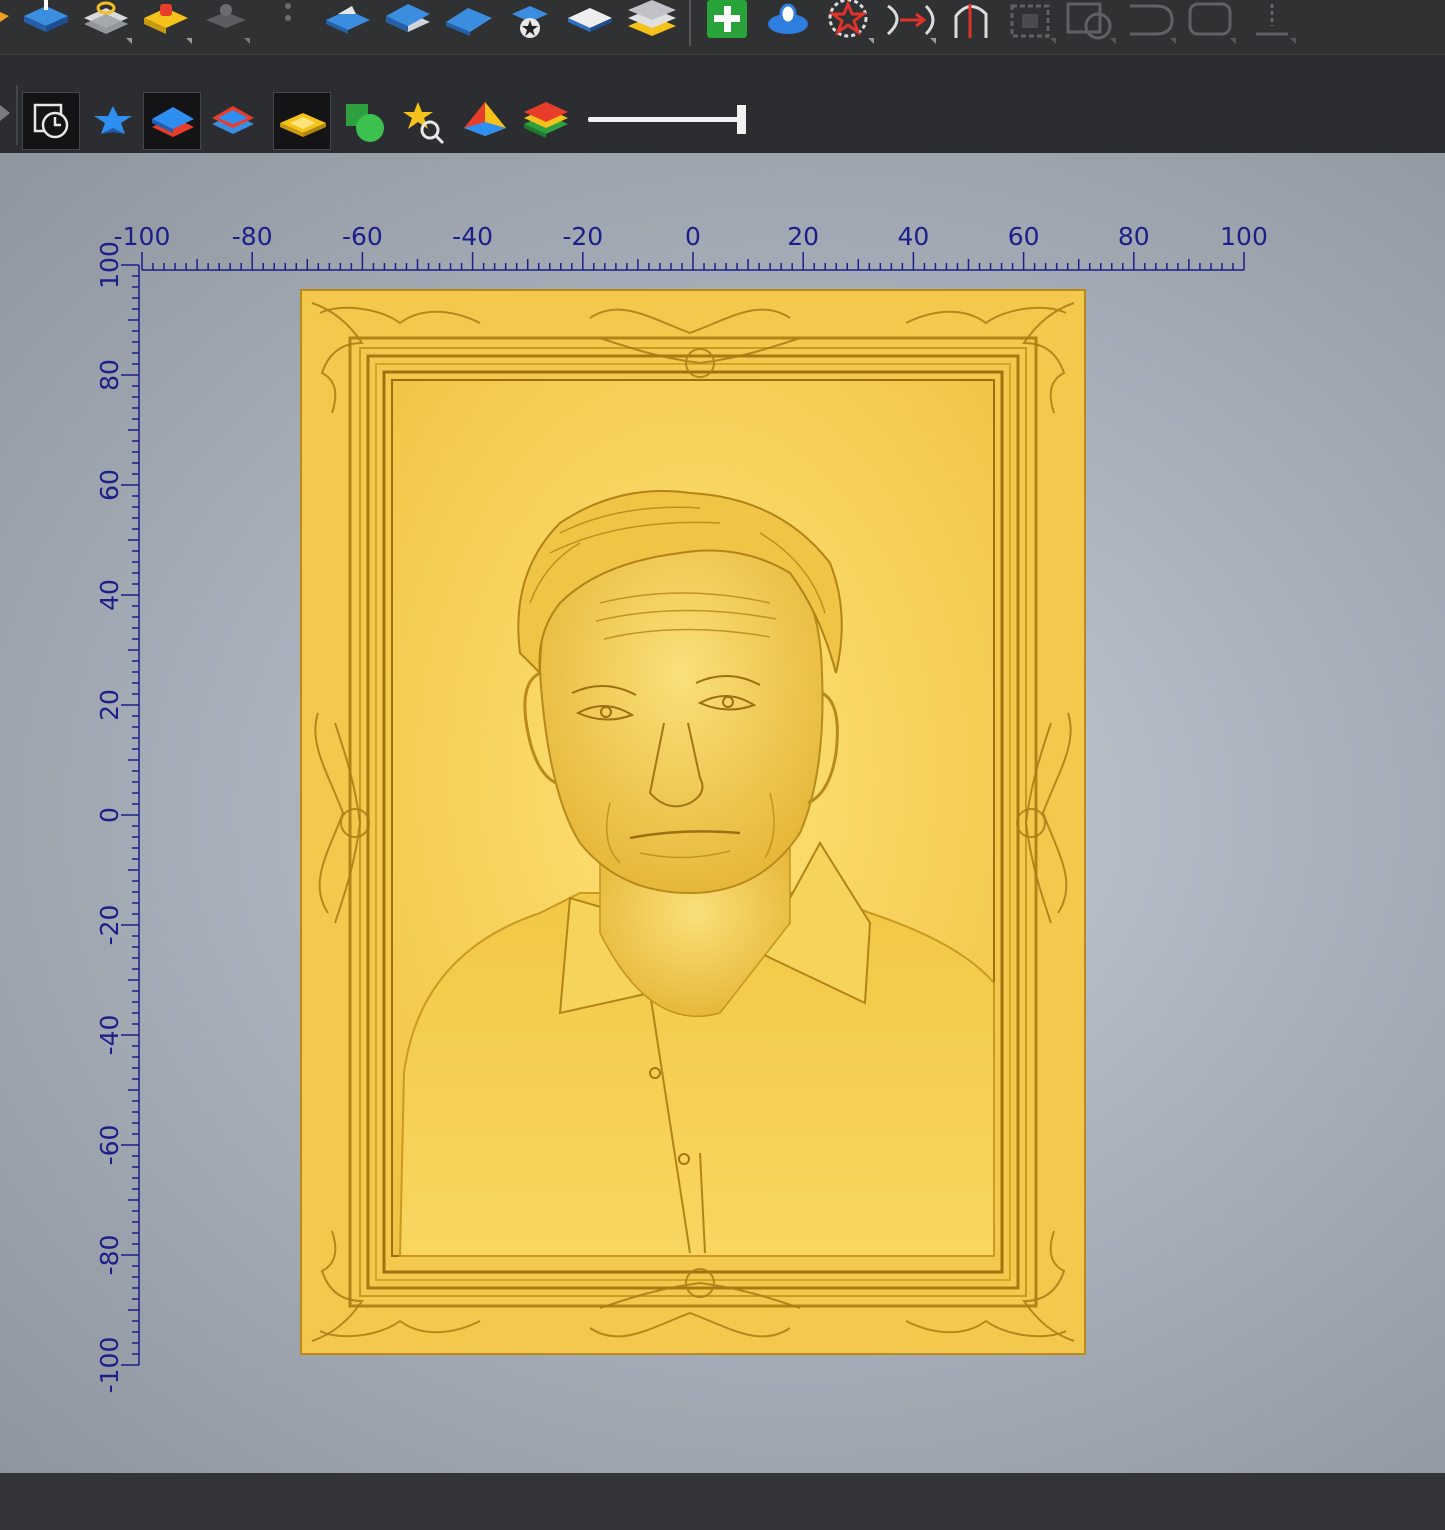 Image resolution: width=1445 pixels, height=1530 pixels. What do you see at coordinates (1276, 24) in the screenshot?
I see `align-icon` at bounding box center [1276, 24].